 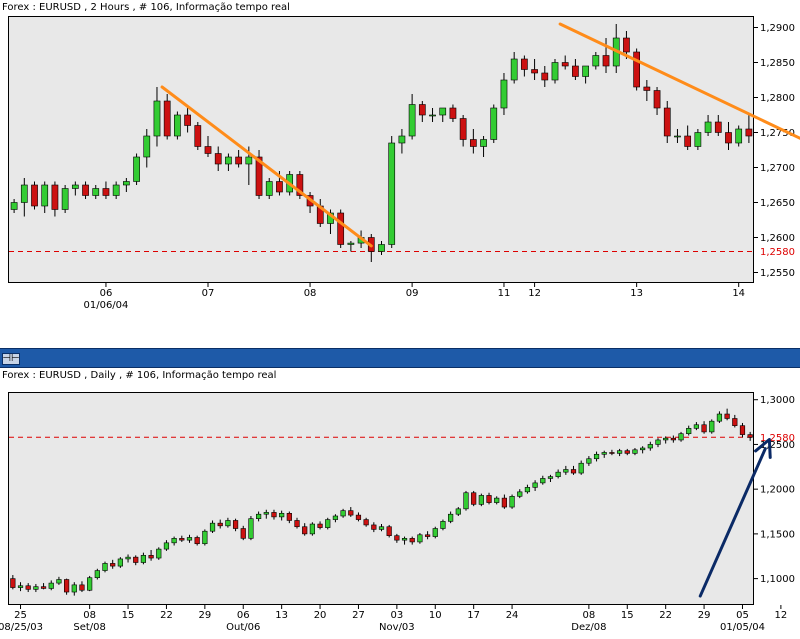 I want to click on x-tick-label: 20, so click(x=320, y=615).